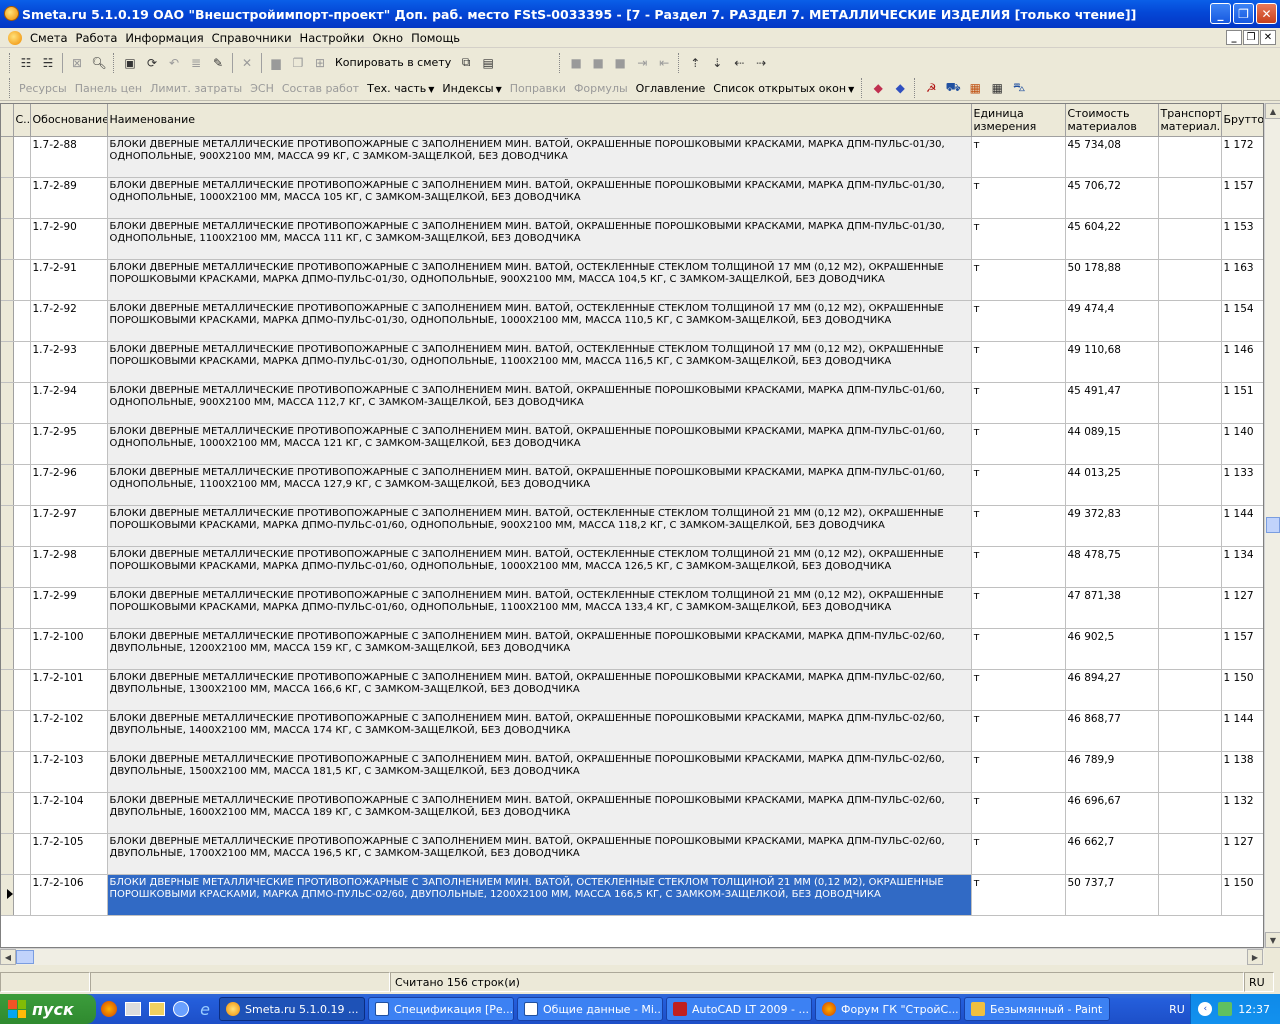 The image size is (1280, 1024). Describe the element at coordinates (1266, 13) in the screenshot. I see `close-button: ✕` at that location.